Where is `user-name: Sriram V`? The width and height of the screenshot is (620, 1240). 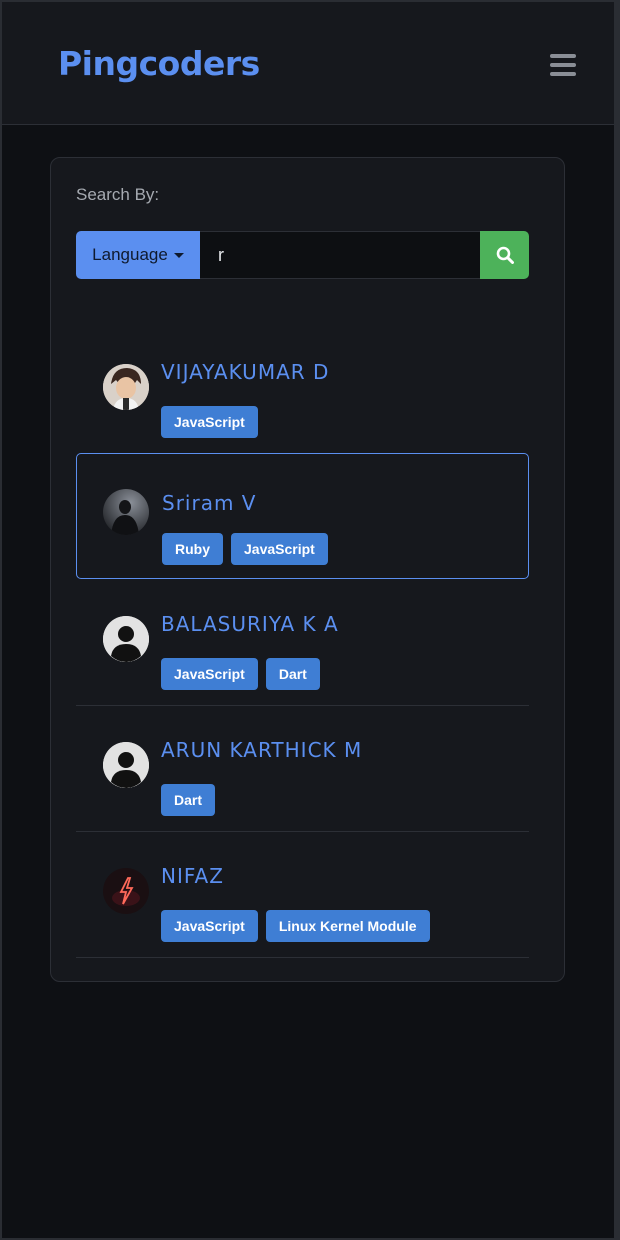 user-name: Sriram V is located at coordinates (209, 503).